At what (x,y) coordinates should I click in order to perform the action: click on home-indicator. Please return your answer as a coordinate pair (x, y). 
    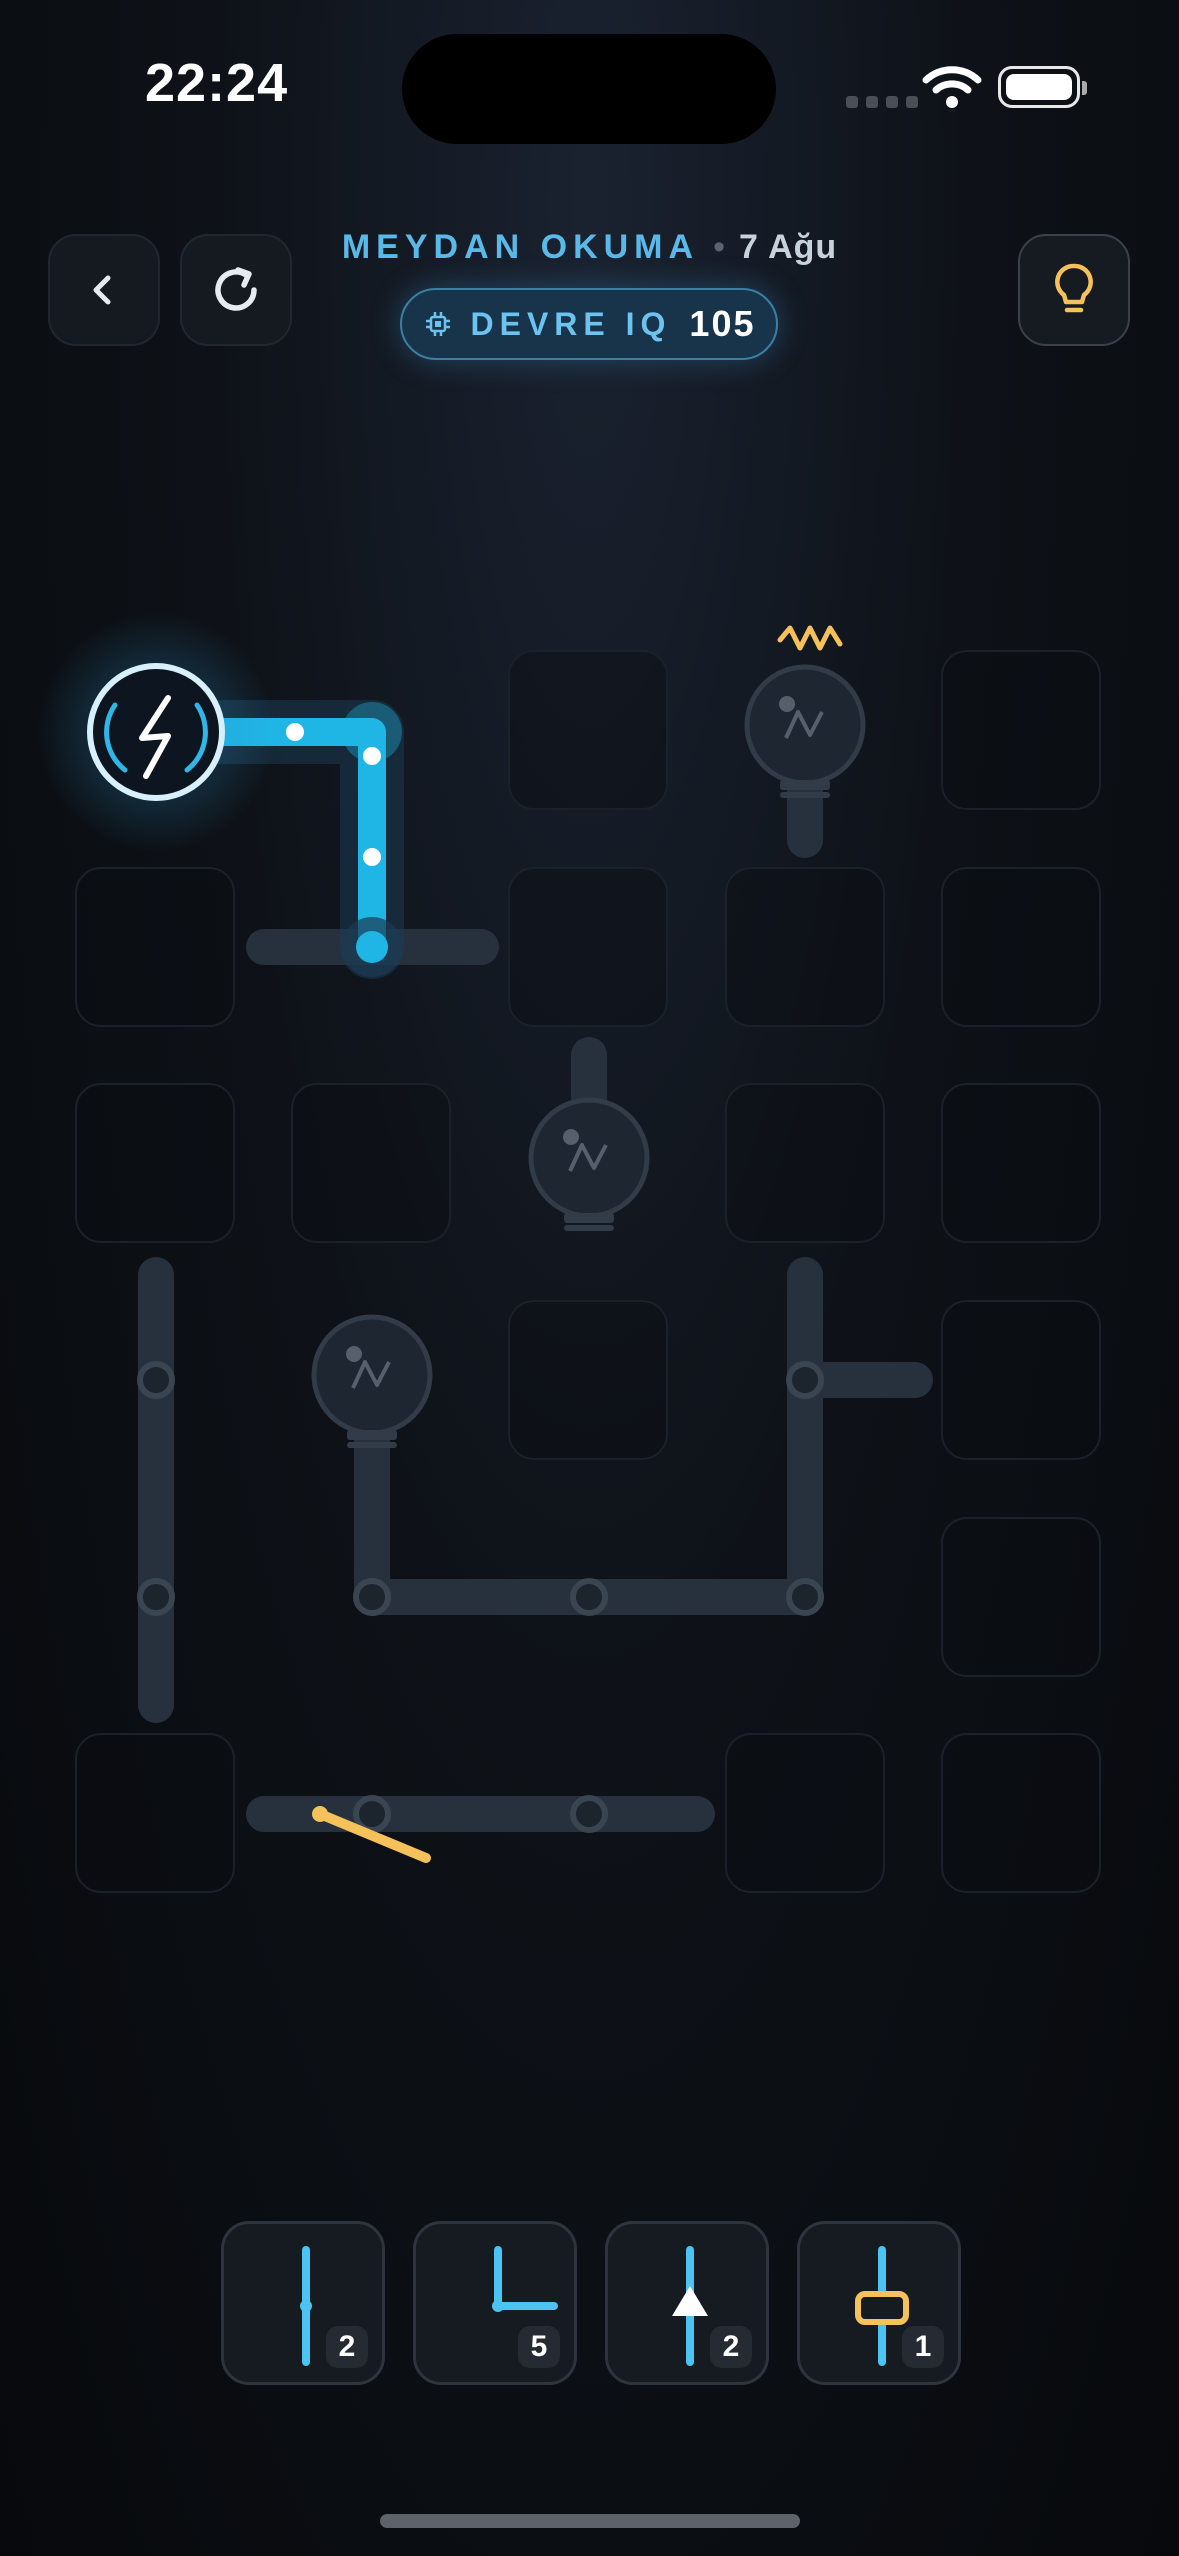
    Looking at the image, I should click on (590, 2521).